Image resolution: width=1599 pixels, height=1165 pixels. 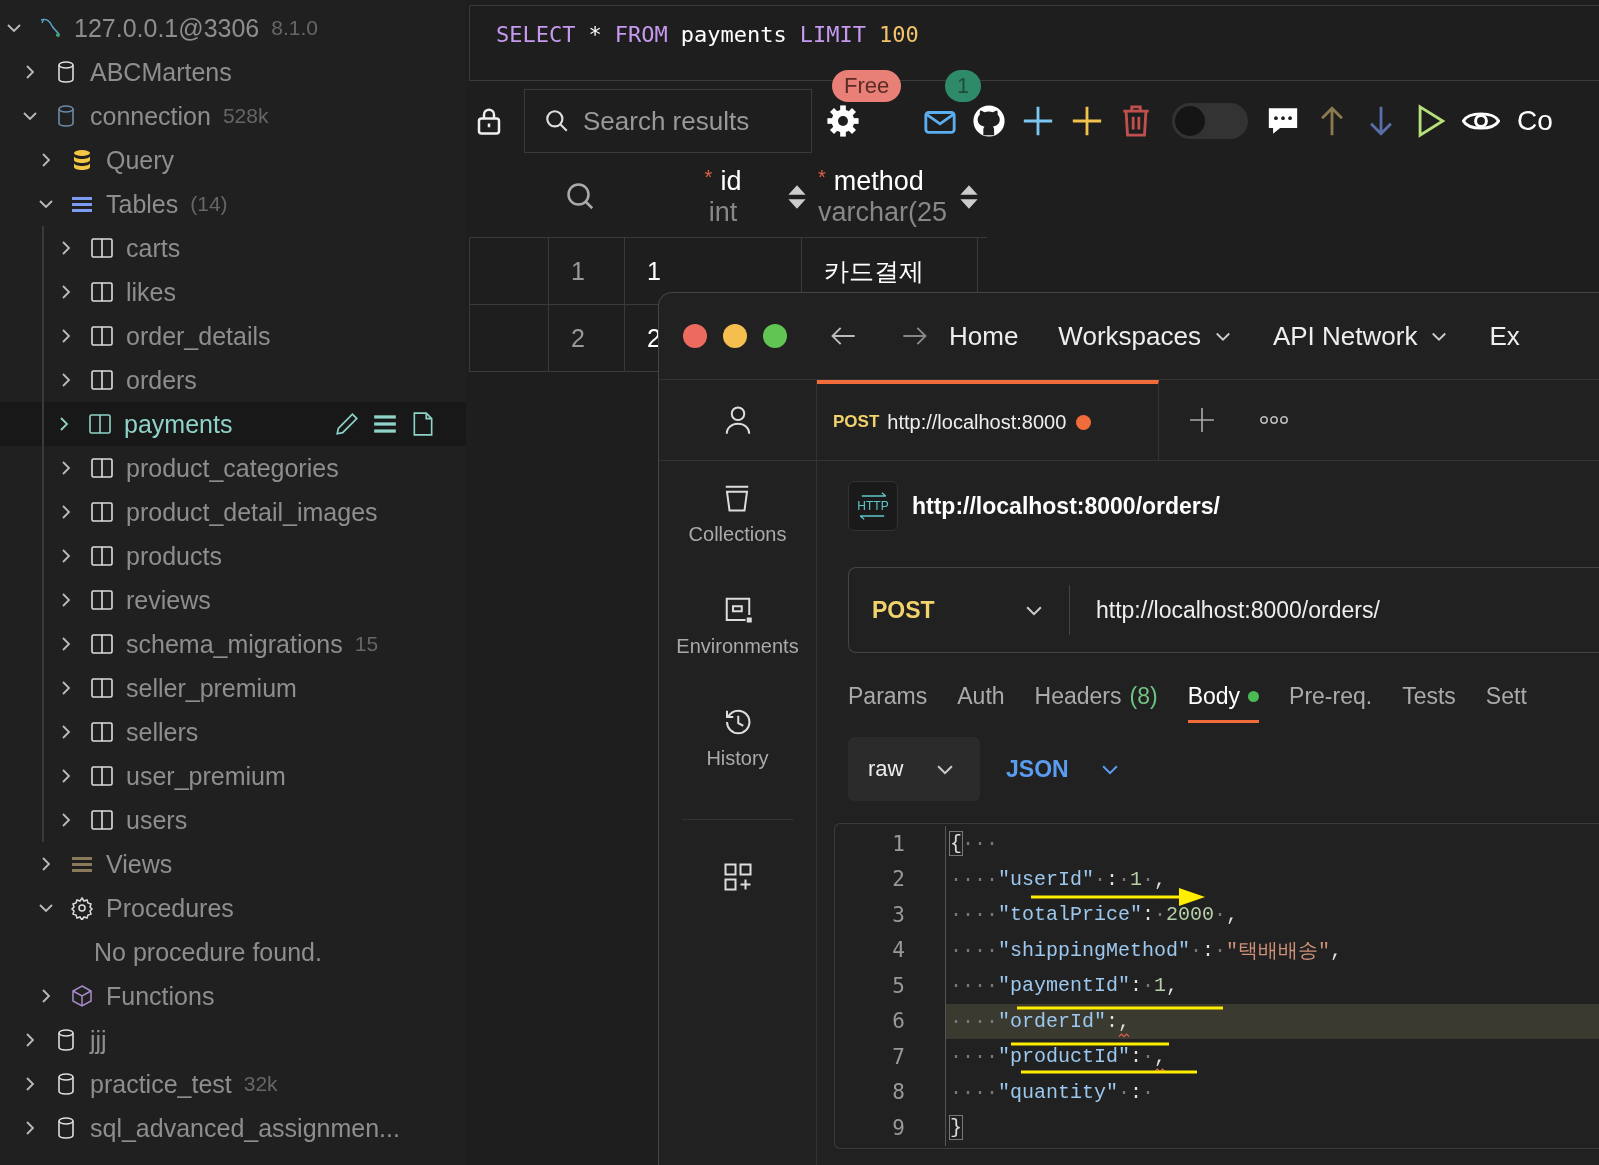 I want to click on request-section-tab: Params, so click(x=888, y=703).